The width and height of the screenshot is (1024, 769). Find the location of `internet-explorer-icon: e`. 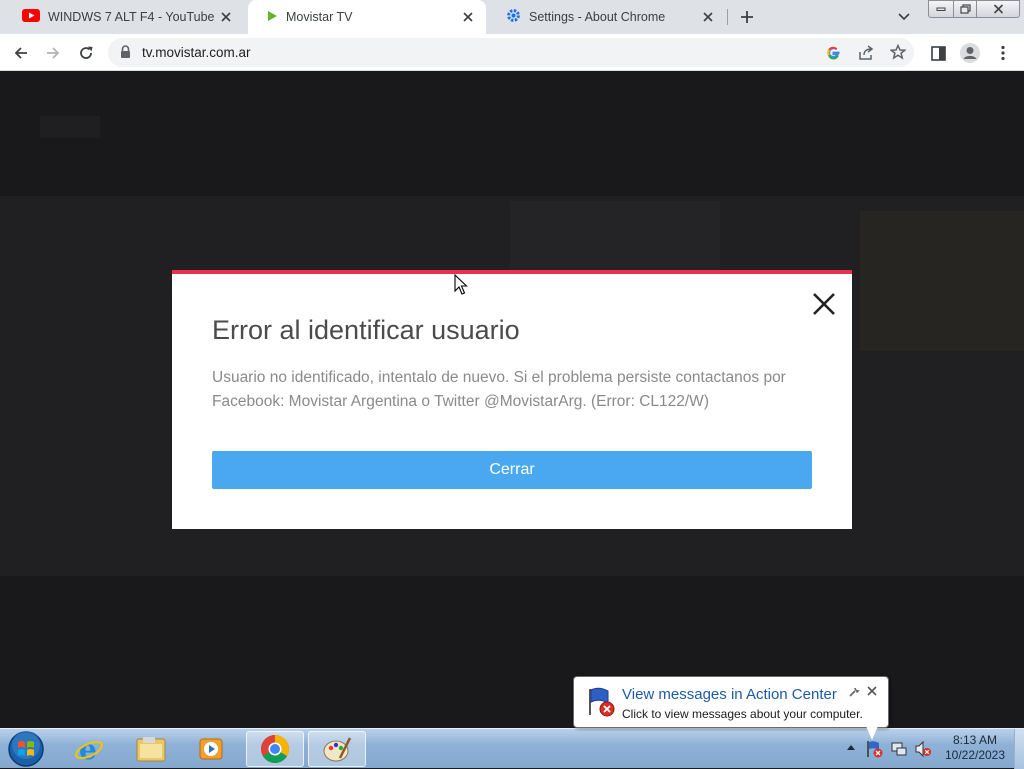

internet-explorer-icon: e is located at coordinates (89, 749).